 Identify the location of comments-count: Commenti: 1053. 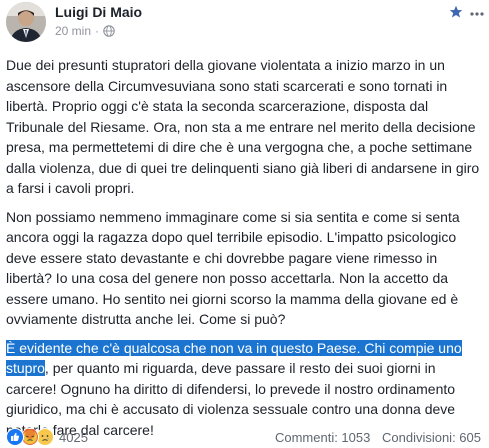
(322, 437).